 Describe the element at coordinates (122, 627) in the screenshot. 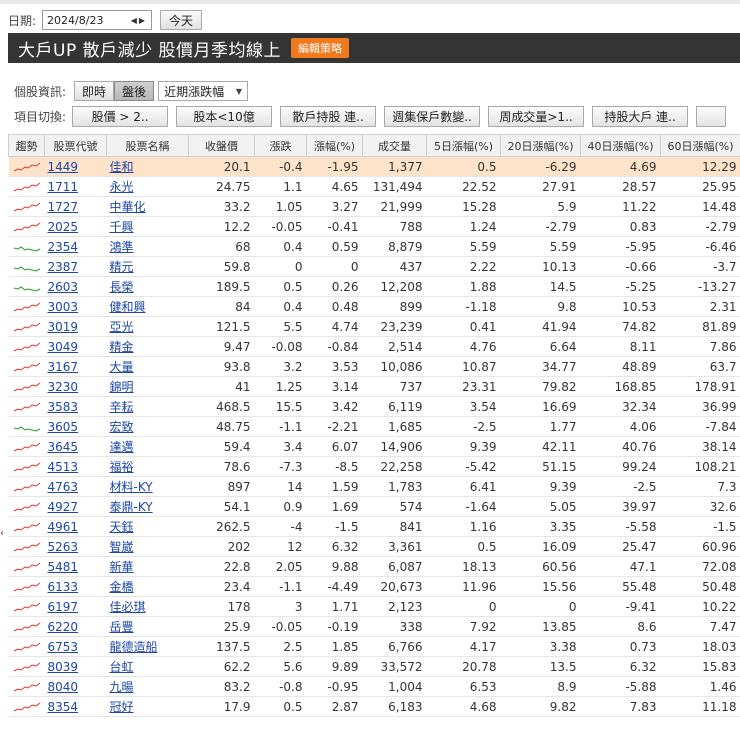

I see `stock-name-link: 岳豐` at that location.